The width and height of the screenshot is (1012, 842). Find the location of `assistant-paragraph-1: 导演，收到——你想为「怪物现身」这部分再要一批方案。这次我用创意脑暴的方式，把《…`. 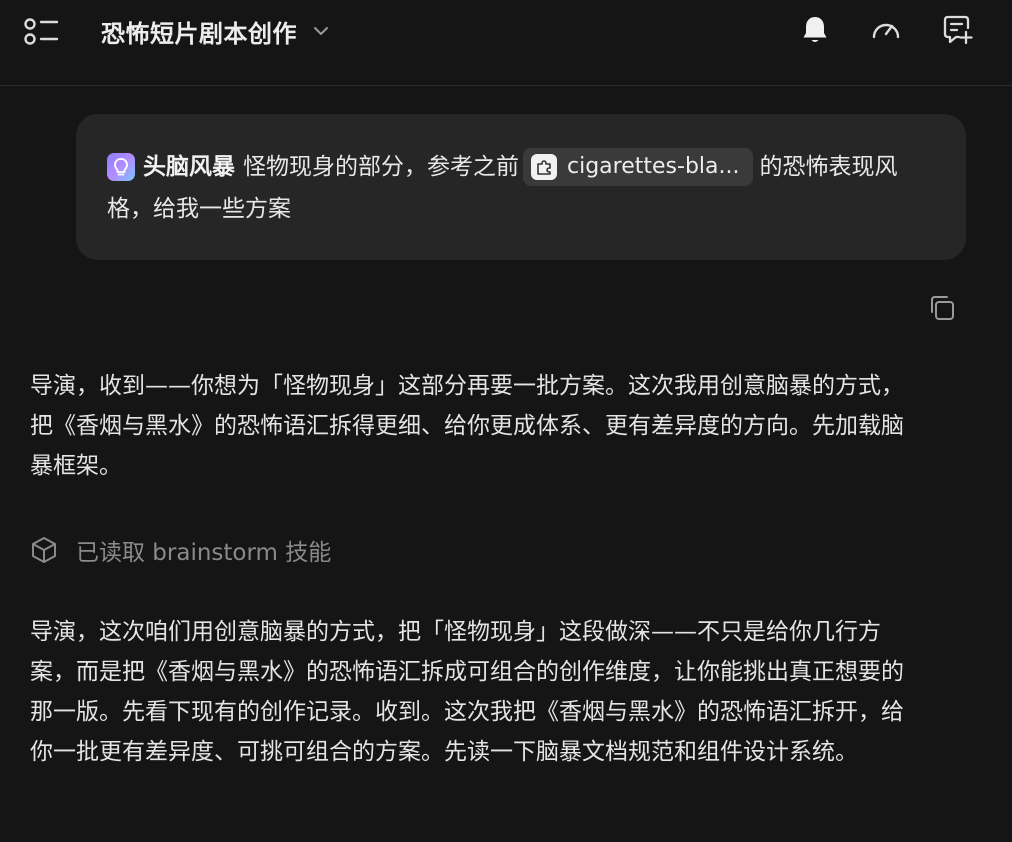

assistant-paragraph-1: 导演，收到——你想为「怪物现身」这部分再要一批方案。这次我用创意脑暴的方式，把《… is located at coordinates (467, 426).